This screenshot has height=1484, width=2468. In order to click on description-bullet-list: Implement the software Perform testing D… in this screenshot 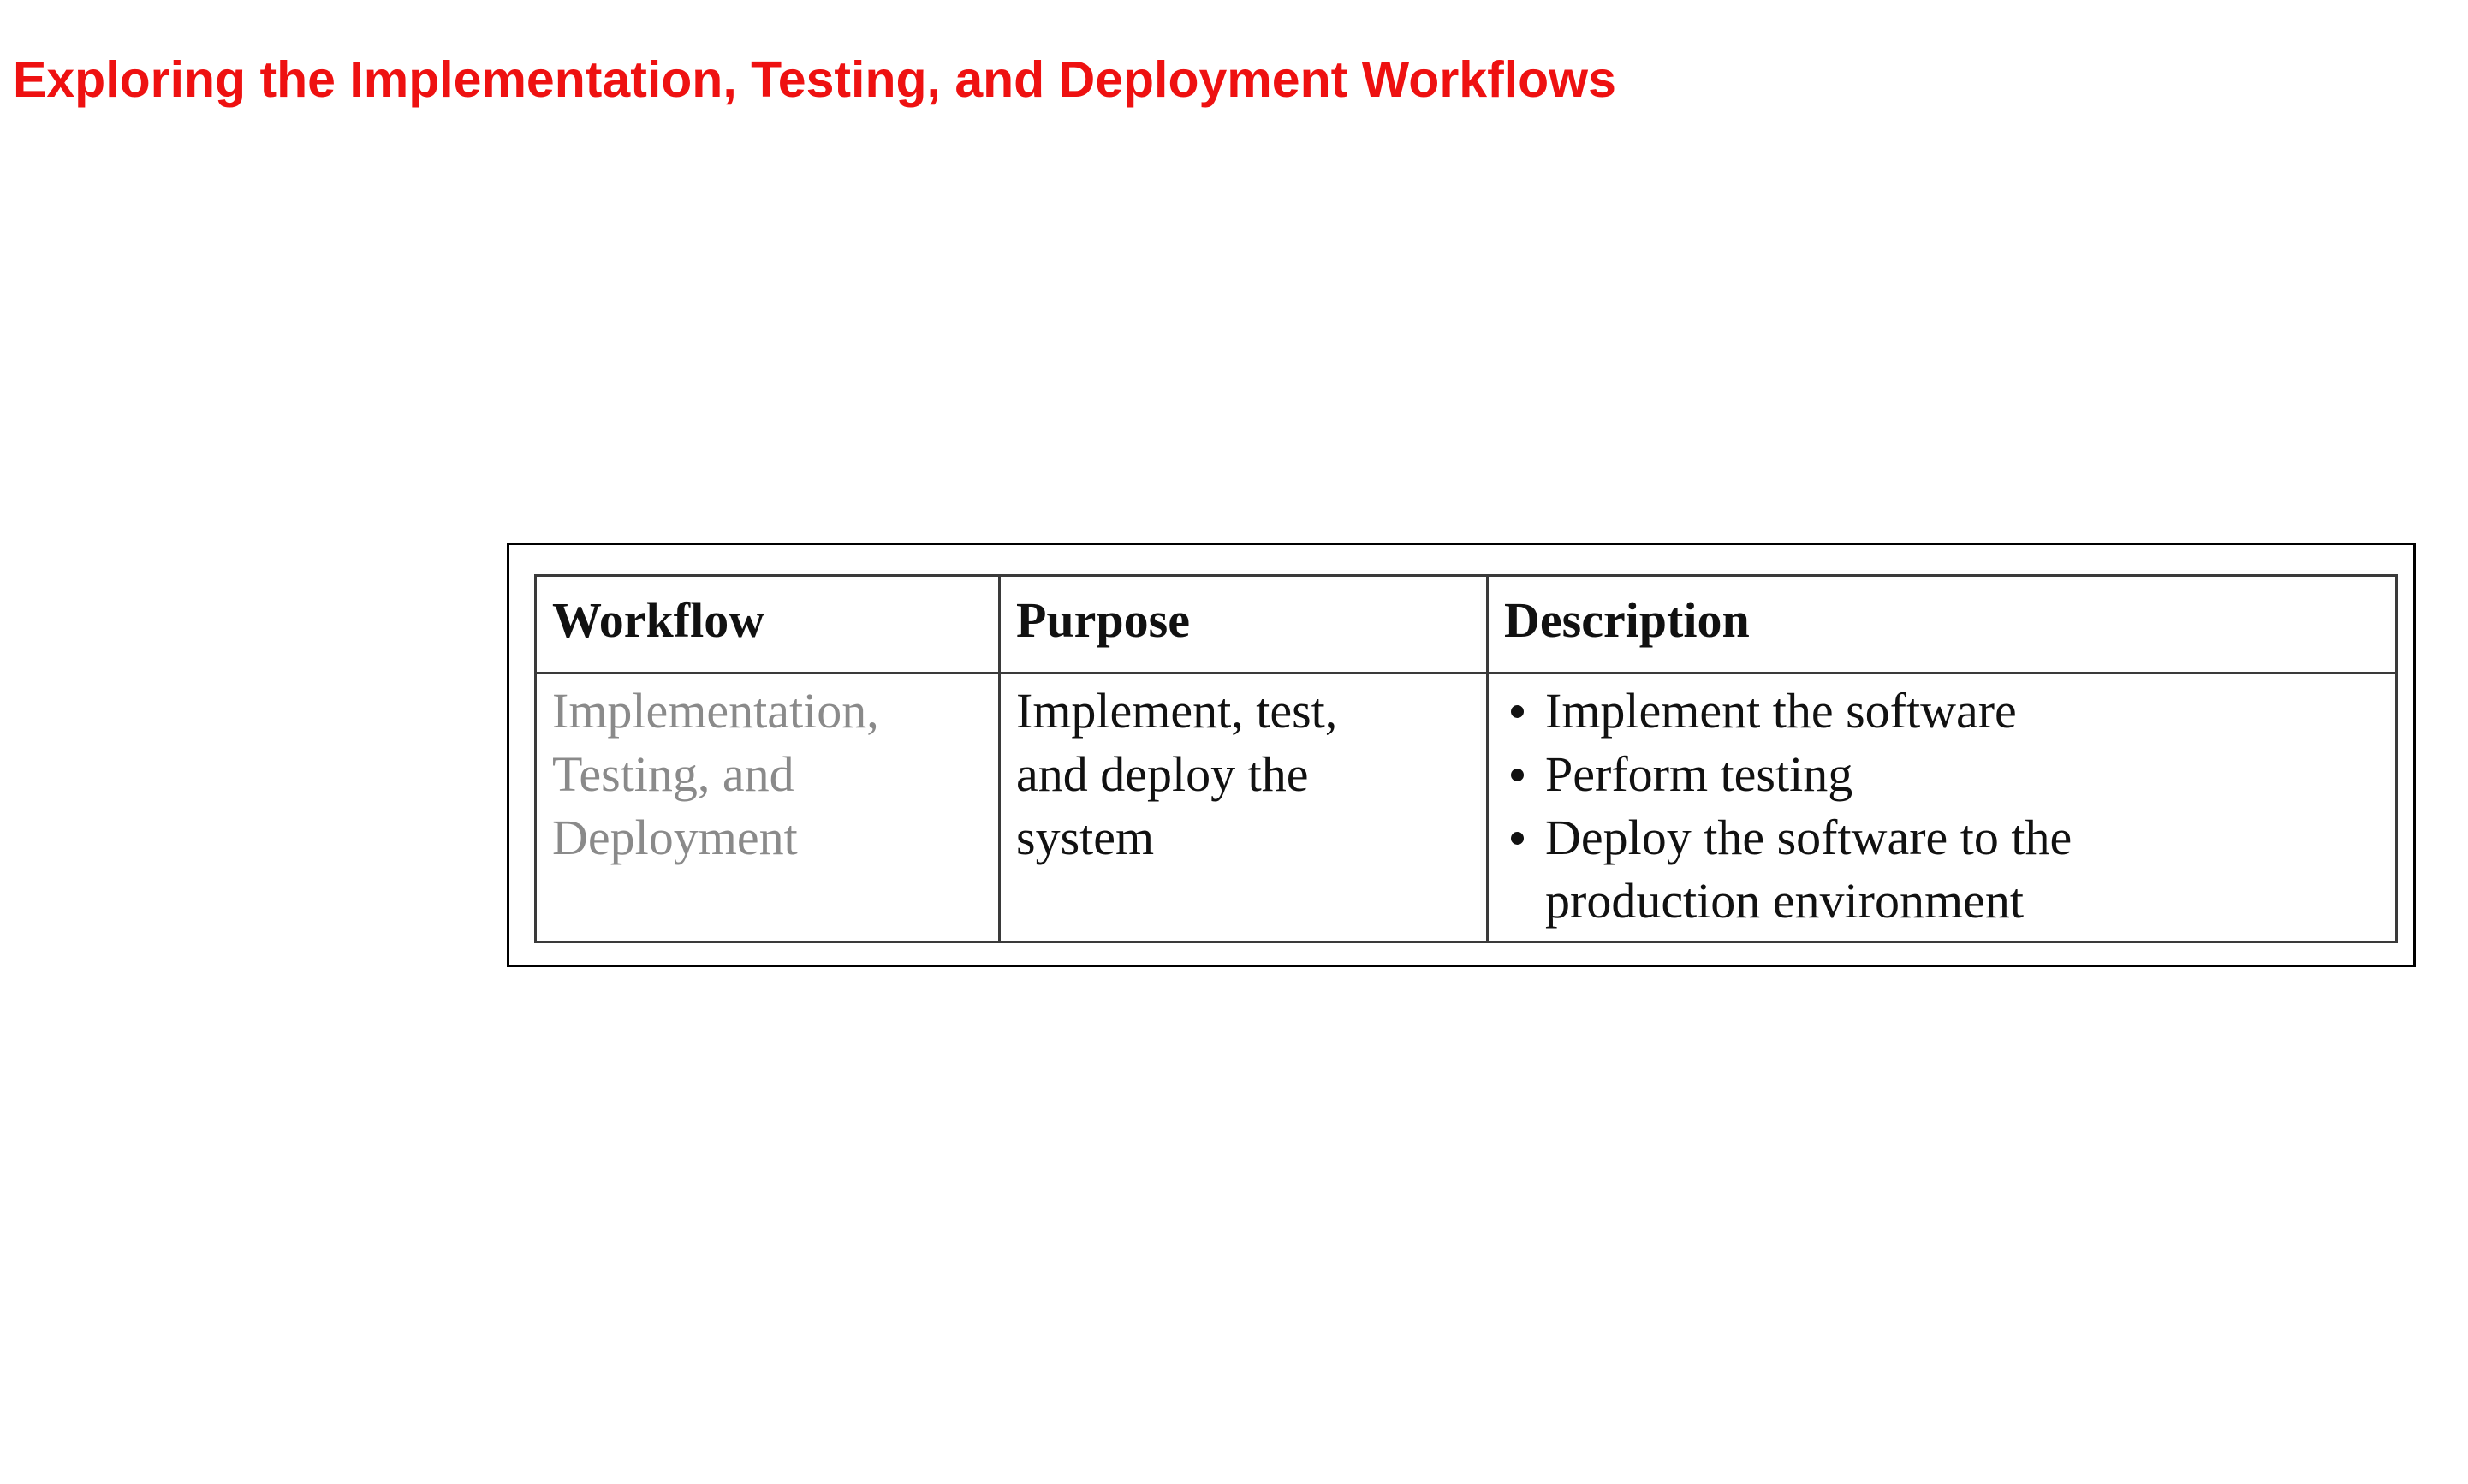, I will do `click(1950, 807)`.